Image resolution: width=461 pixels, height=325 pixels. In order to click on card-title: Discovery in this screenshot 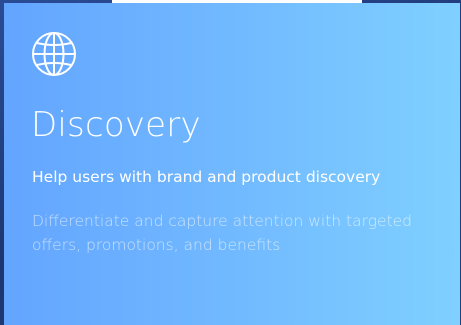, I will do `click(116, 125)`.